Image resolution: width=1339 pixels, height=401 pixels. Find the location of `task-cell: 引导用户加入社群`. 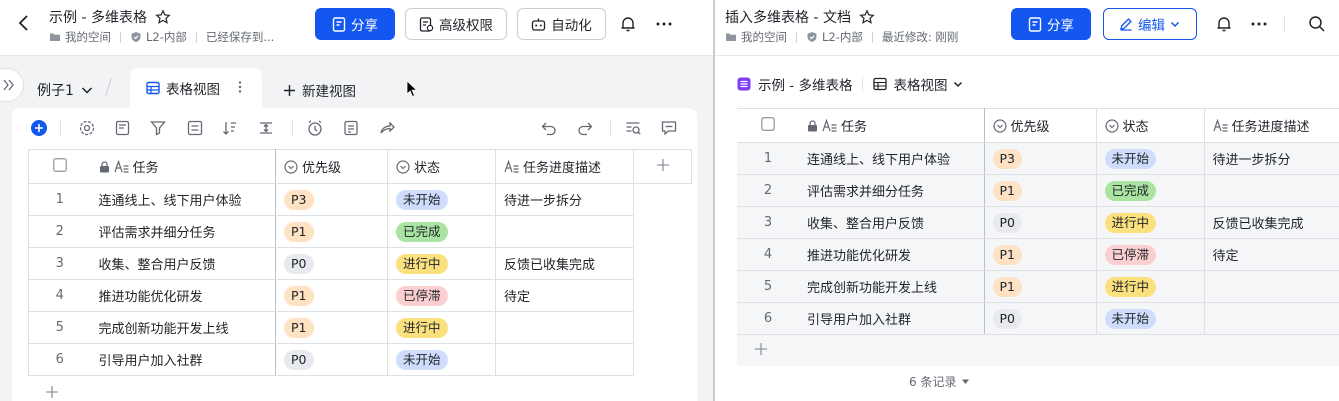

task-cell: 引导用户加入社群 is located at coordinates (892, 318).